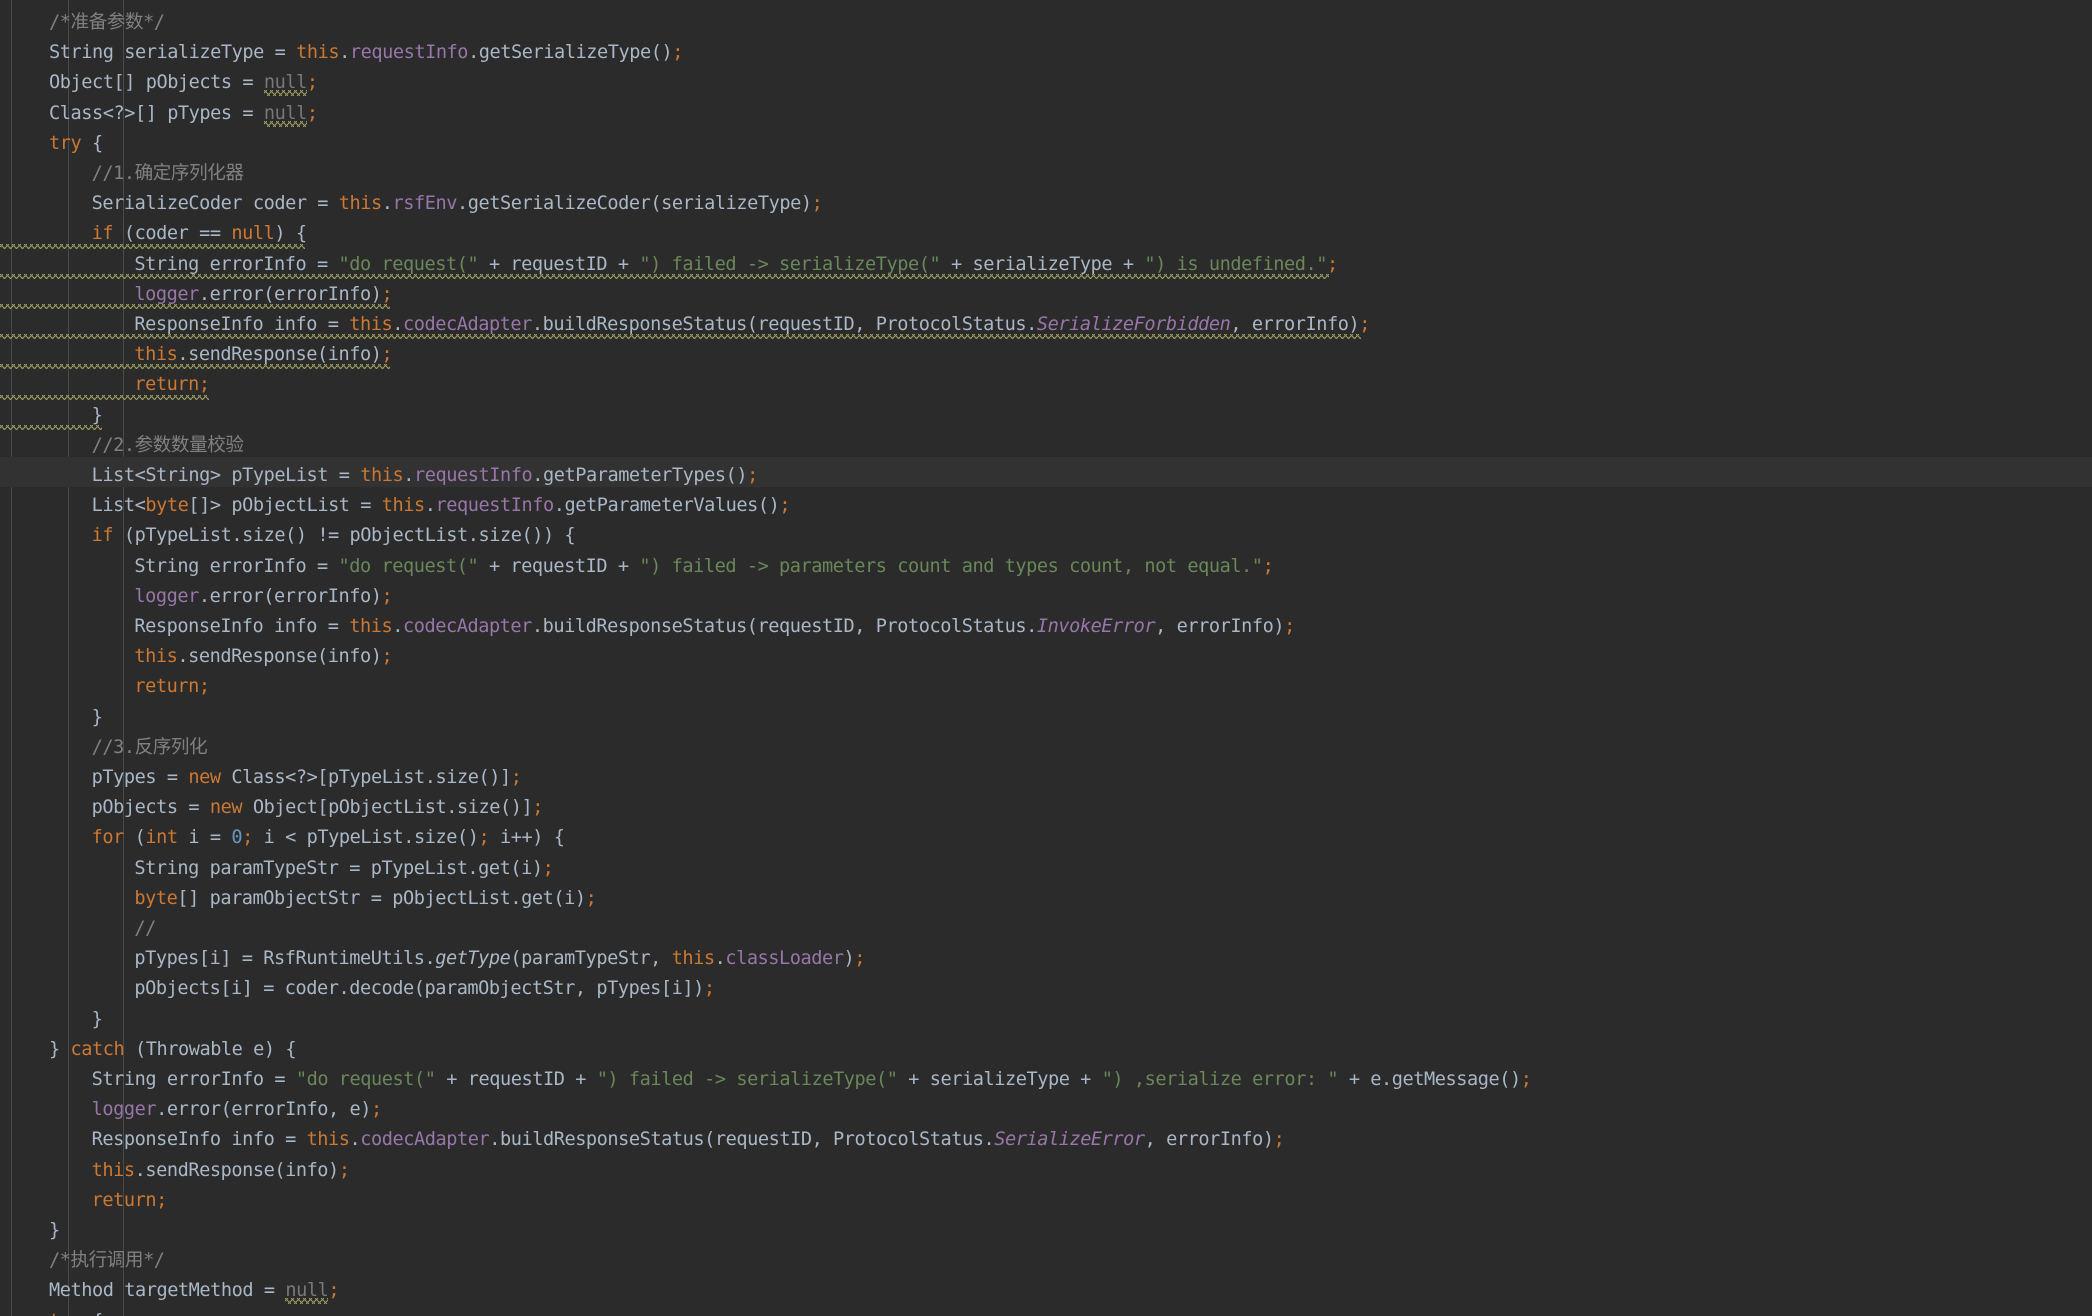 The width and height of the screenshot is (2092, 1316). What do you see at coordinates (97, 1049) in the screenshot?
I see `code-token: catch` at bounding box center [97, 1049].